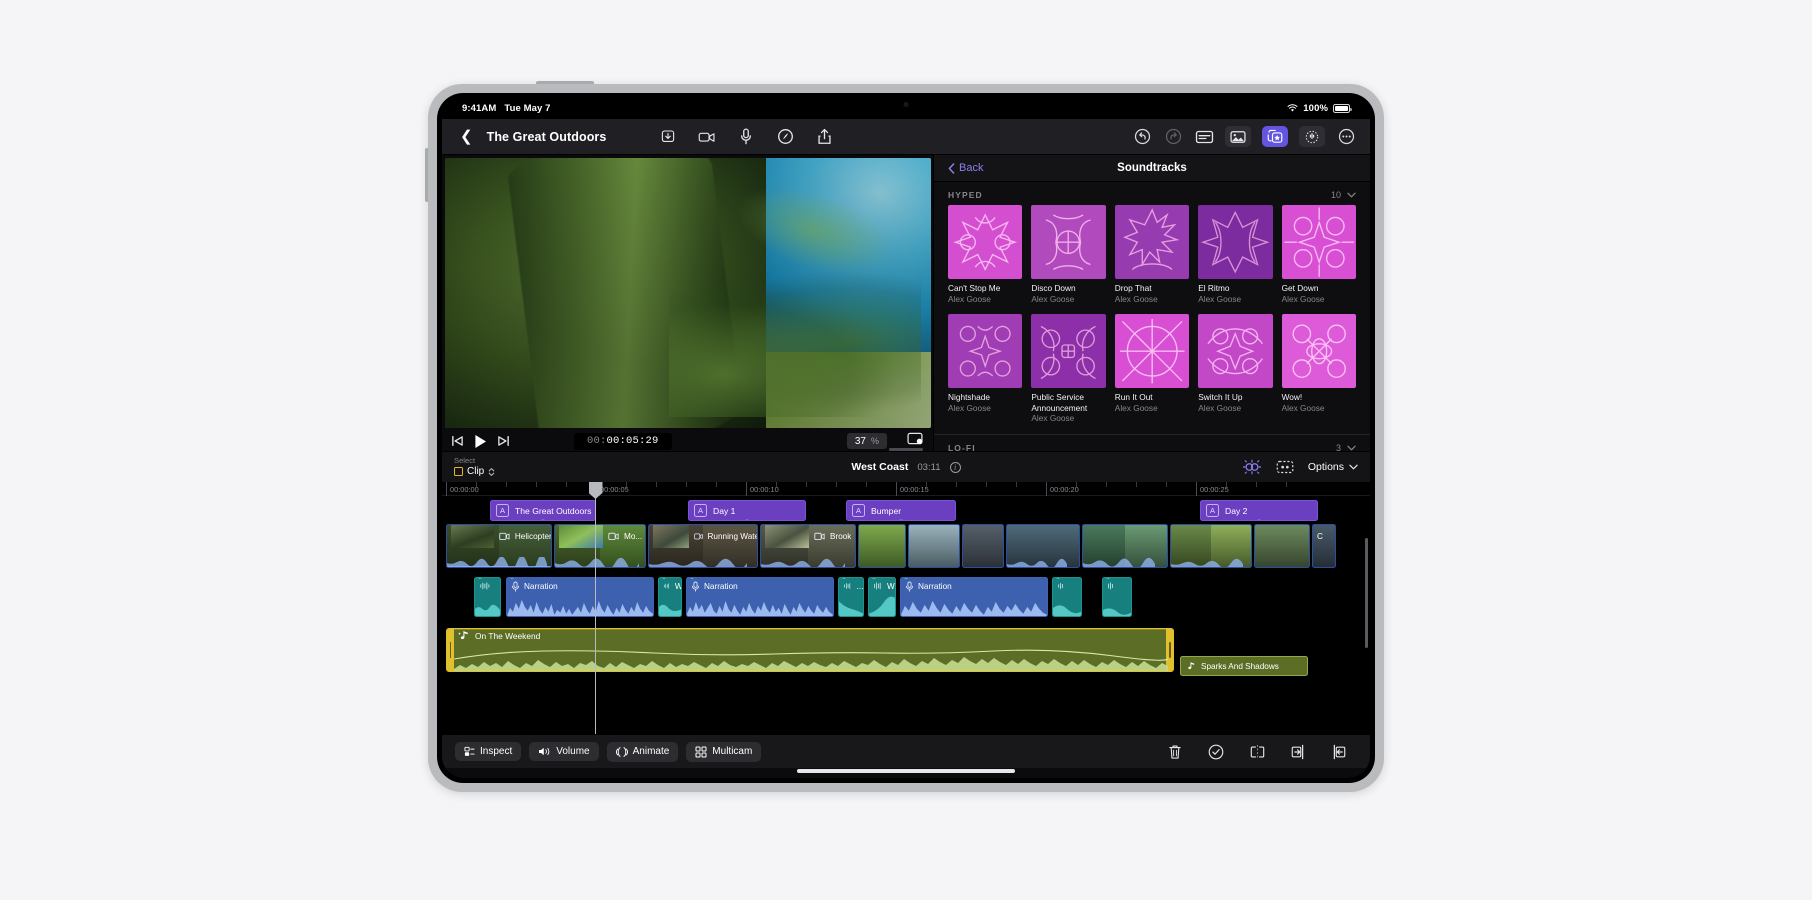 Image resolution: width=1812 pixels, height=900 pixels. What do you see at coordinates (1244, 666) in the screenshot?
I see `secondary-music-clip: Sparks And Shadows` at bounding box center [1244, 666].